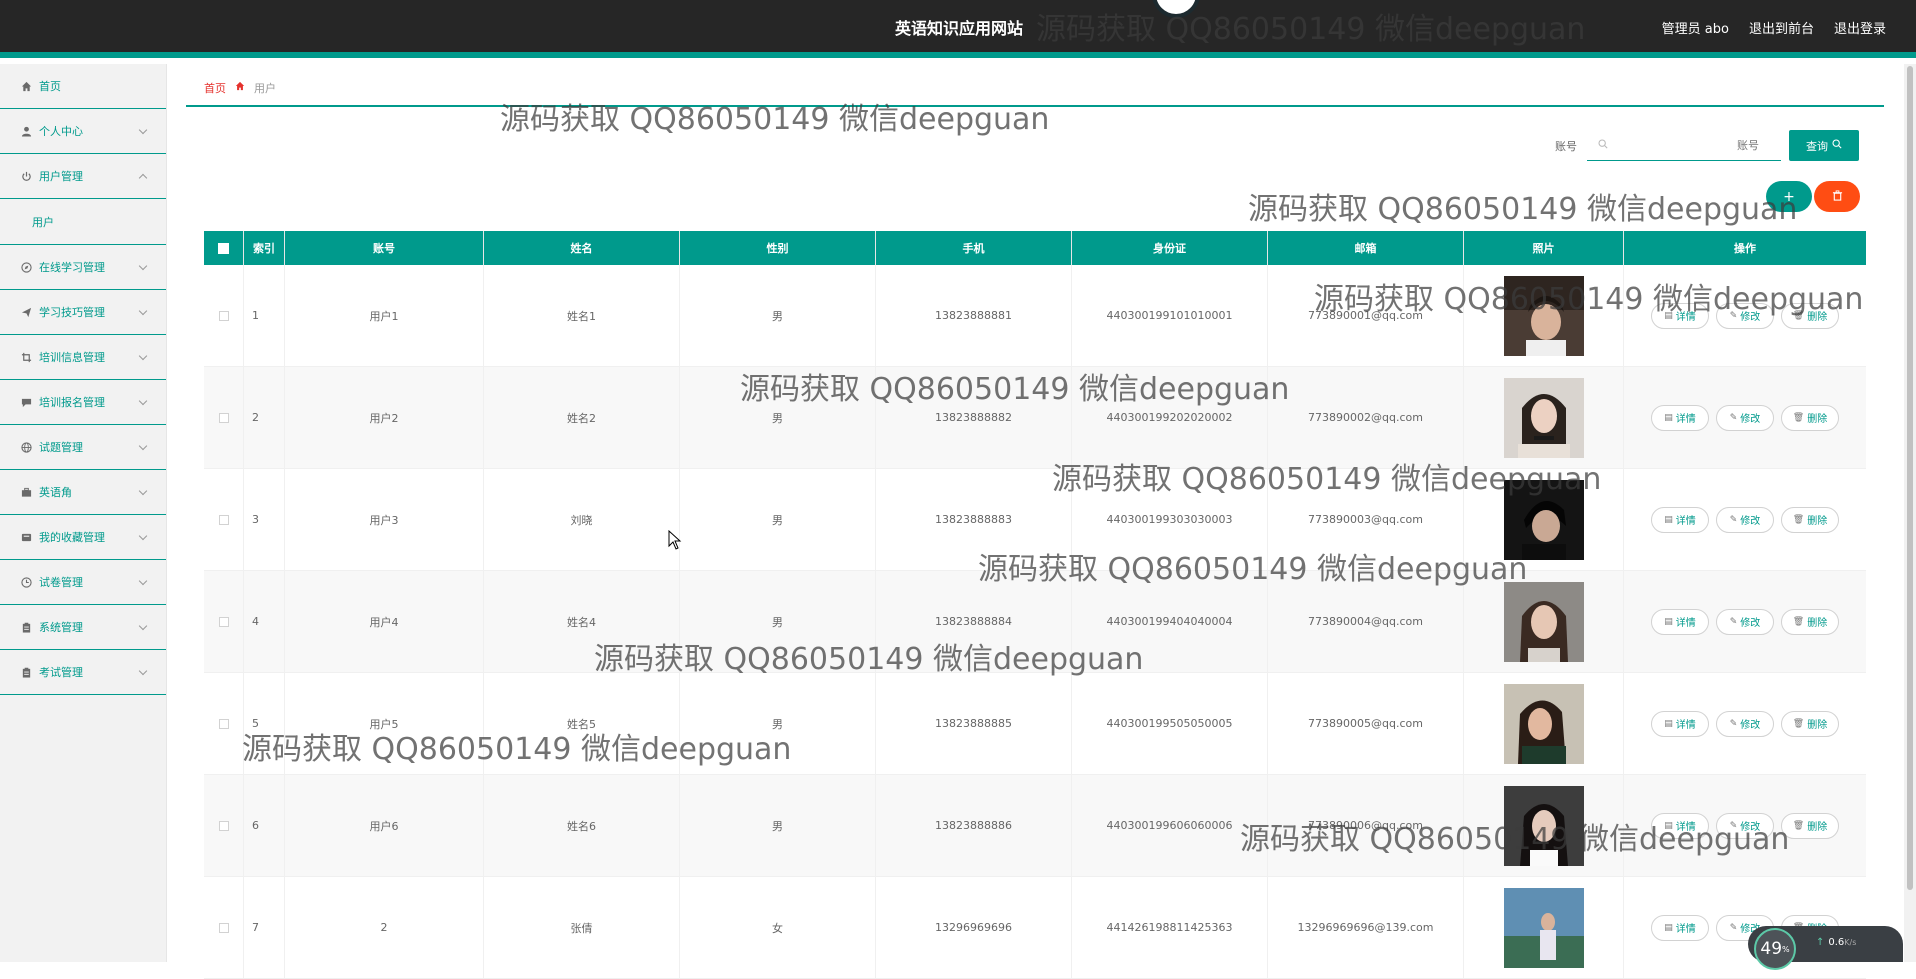 Image resolution: width=1916 pixels, height=979 pixels. Describe the element at coordinates (26, 537) in the screenshot. I see `album-icon` at that location.